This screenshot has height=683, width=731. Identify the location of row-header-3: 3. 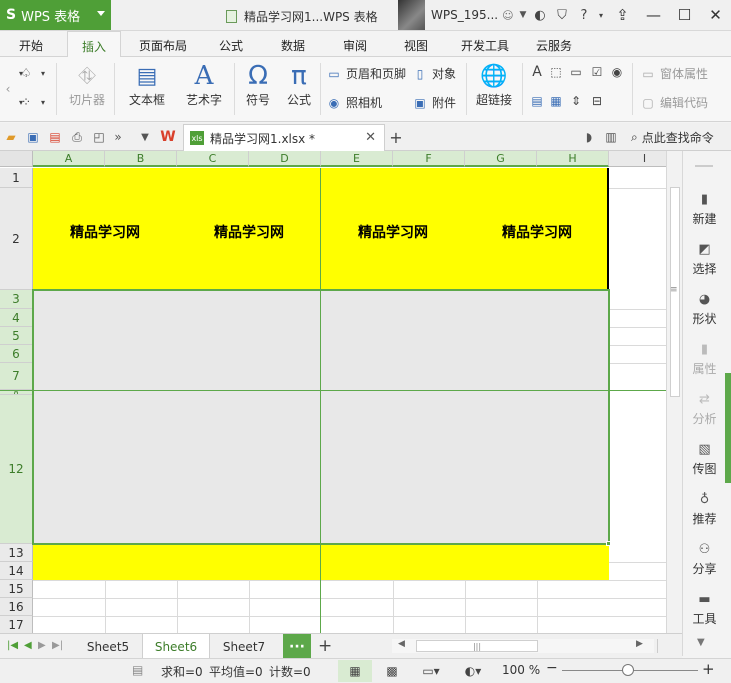
(16, 299).